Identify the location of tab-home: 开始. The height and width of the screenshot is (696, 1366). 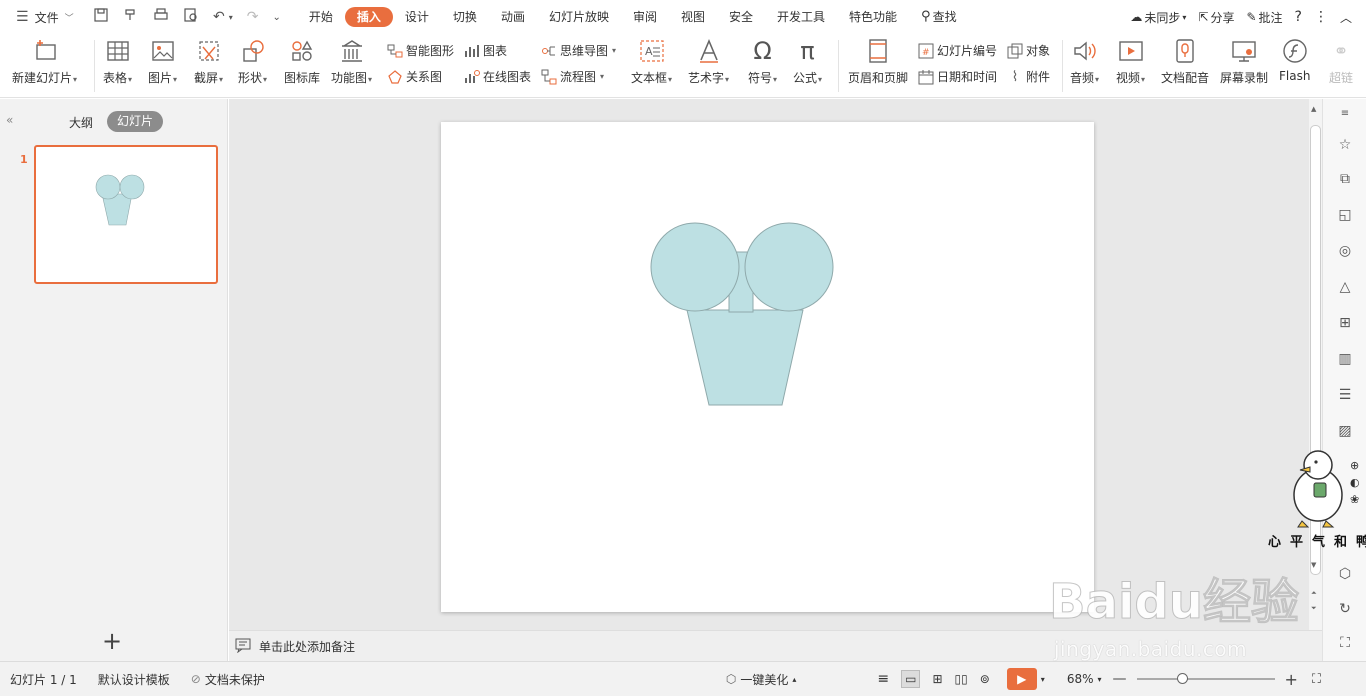
(321, 17).